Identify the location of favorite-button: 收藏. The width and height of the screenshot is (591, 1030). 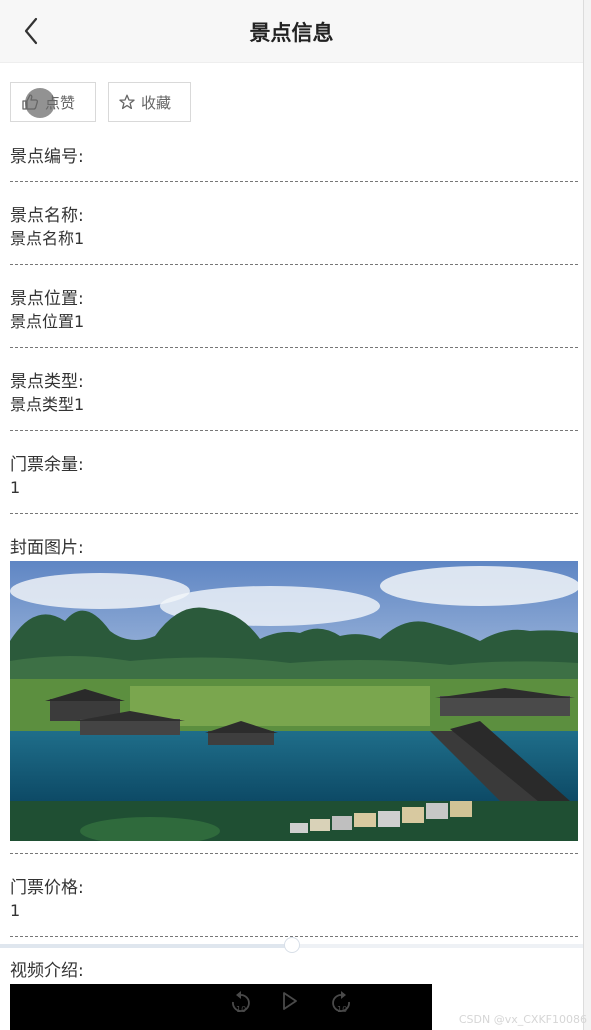
(149, 102).